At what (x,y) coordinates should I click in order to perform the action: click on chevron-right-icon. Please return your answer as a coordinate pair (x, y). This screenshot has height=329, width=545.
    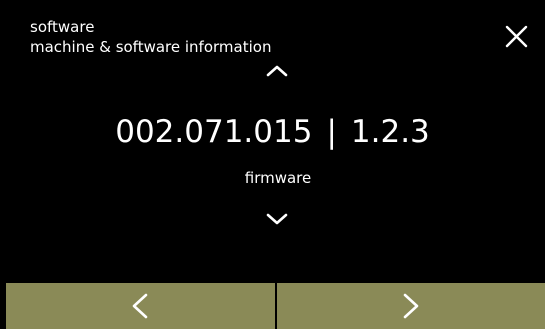
    Looking at the image, I should click on (411, 306).